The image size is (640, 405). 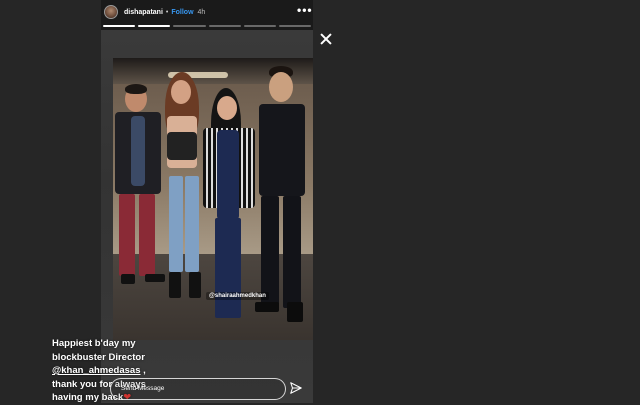 I want to click on caption-mention: @khan_ahmedasas, so click(x=96, y=370).